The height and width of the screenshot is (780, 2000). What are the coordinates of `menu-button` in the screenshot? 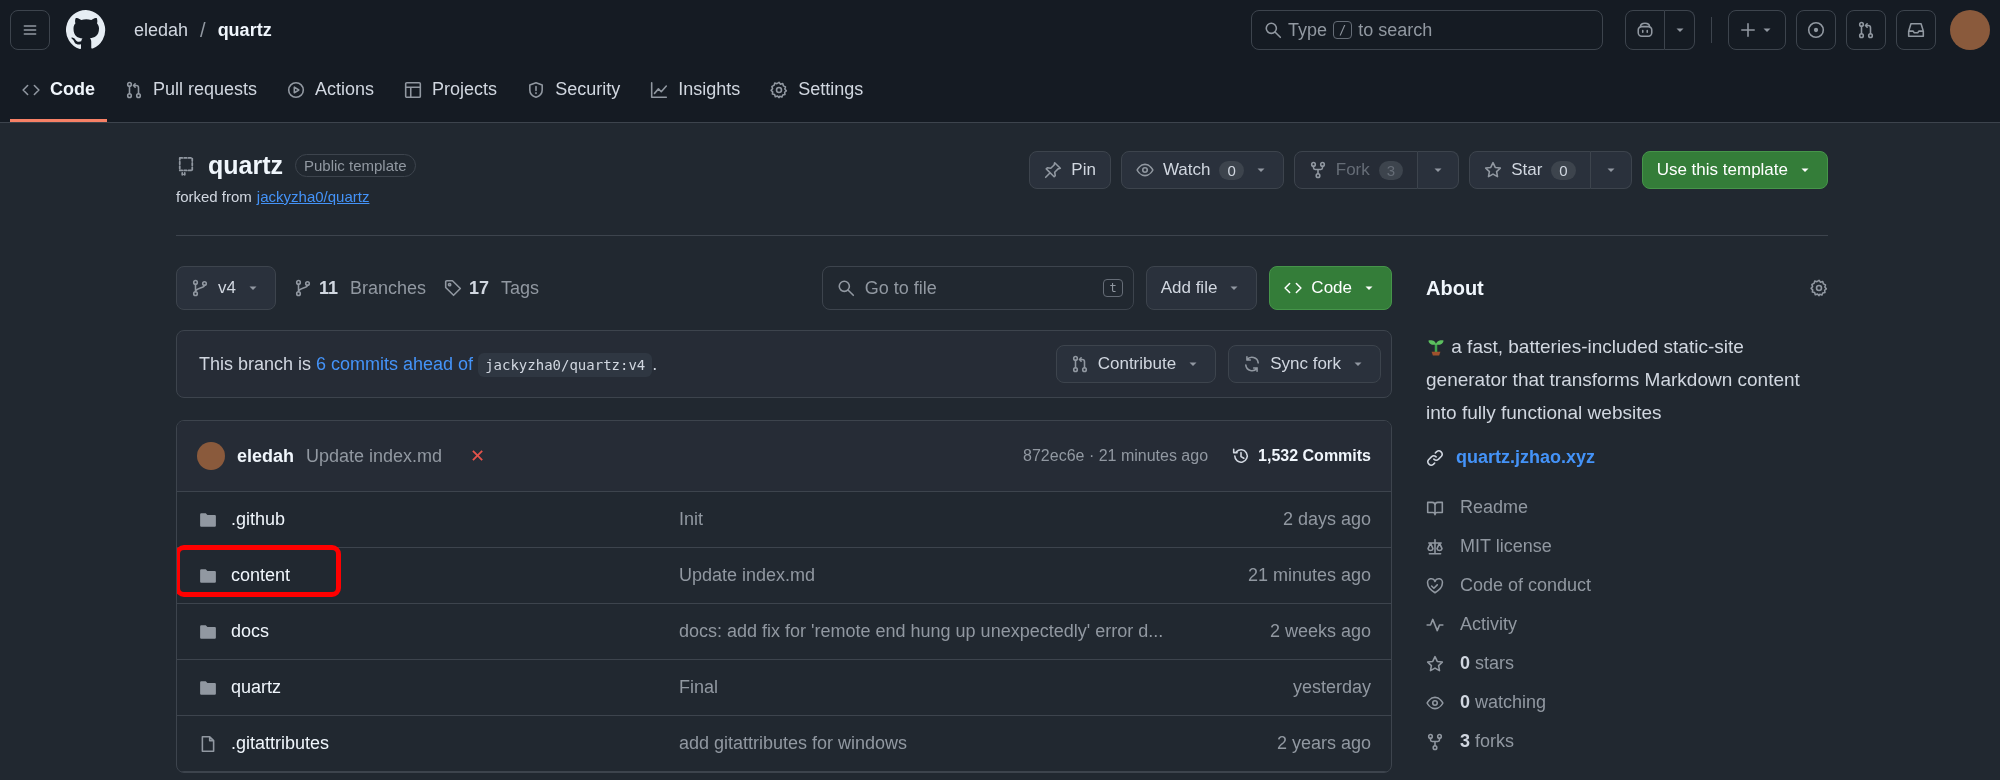 It's located at (30, 30).